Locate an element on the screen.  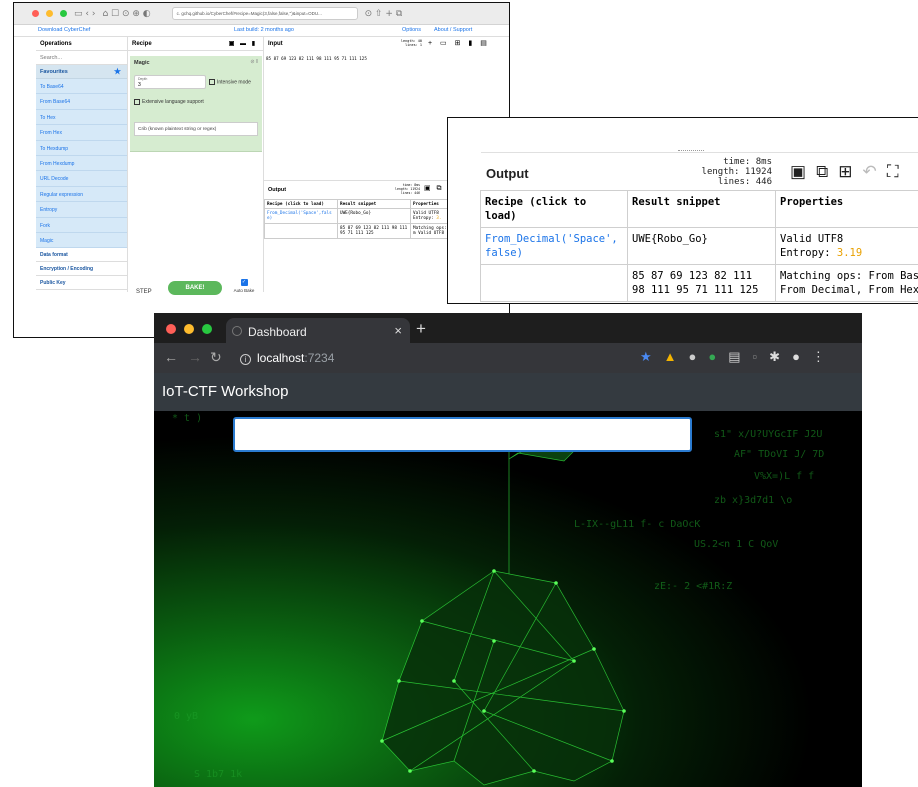
options-link: Options is located at coordinates (411, 30).